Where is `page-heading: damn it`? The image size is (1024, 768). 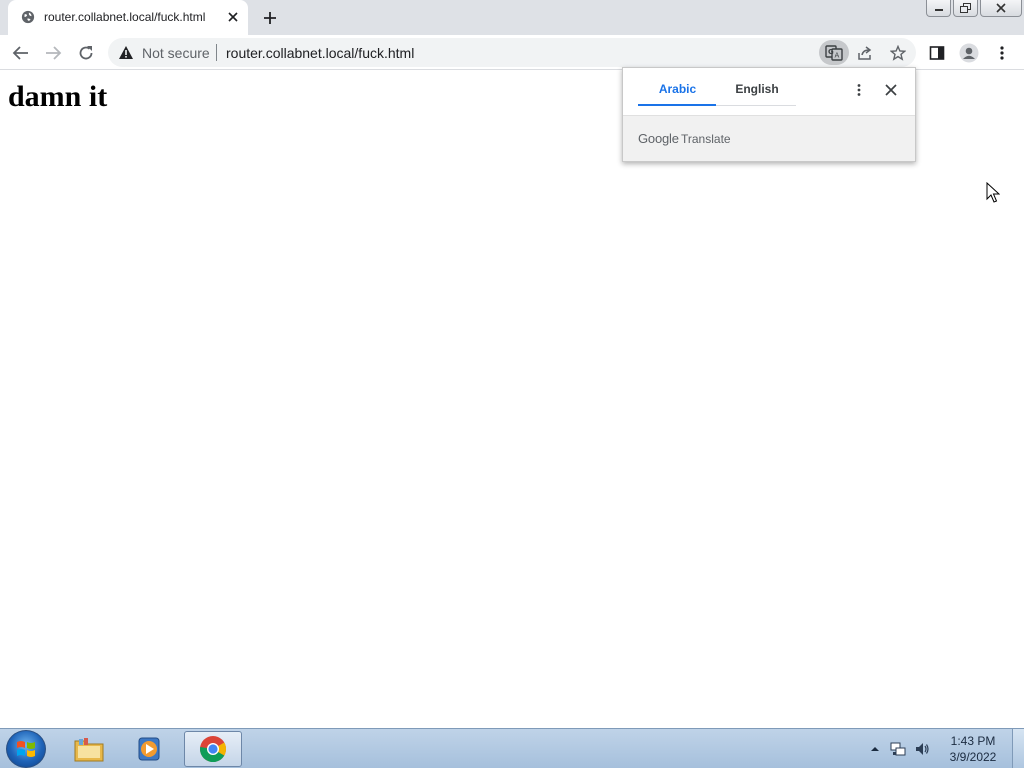
page-heading: damn it is located at coordinates (58, 96).